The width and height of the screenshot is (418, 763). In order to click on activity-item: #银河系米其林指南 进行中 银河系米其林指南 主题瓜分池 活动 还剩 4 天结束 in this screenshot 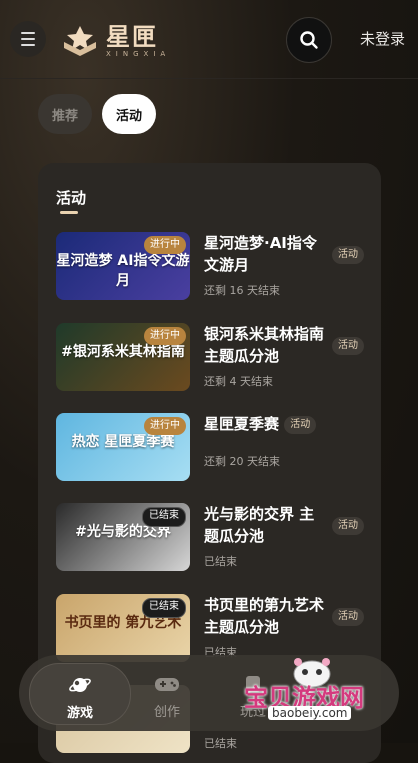, I will do `click(211, 358)`.